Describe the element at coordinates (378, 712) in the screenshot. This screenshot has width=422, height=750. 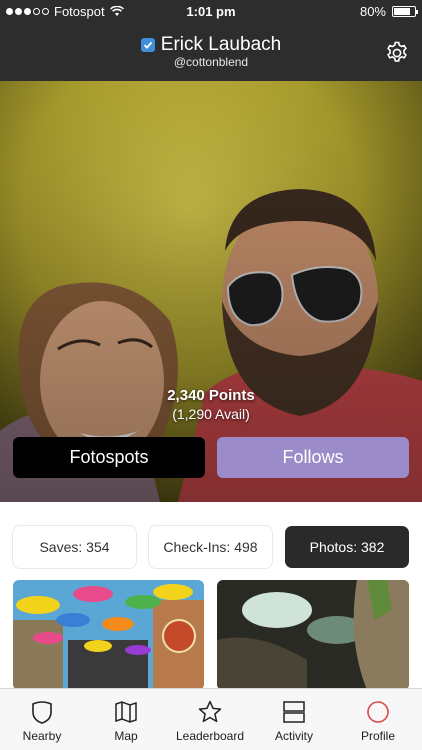
I see `profile-circle-icon` at that location.